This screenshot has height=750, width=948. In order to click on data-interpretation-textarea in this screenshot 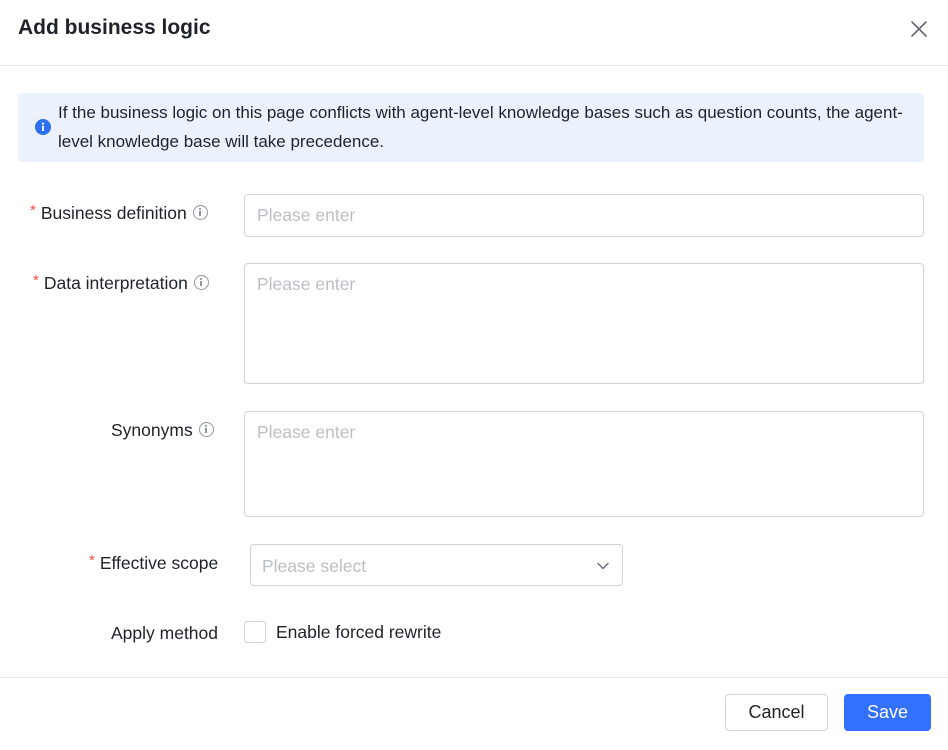, I will do `click(584, 323)`.